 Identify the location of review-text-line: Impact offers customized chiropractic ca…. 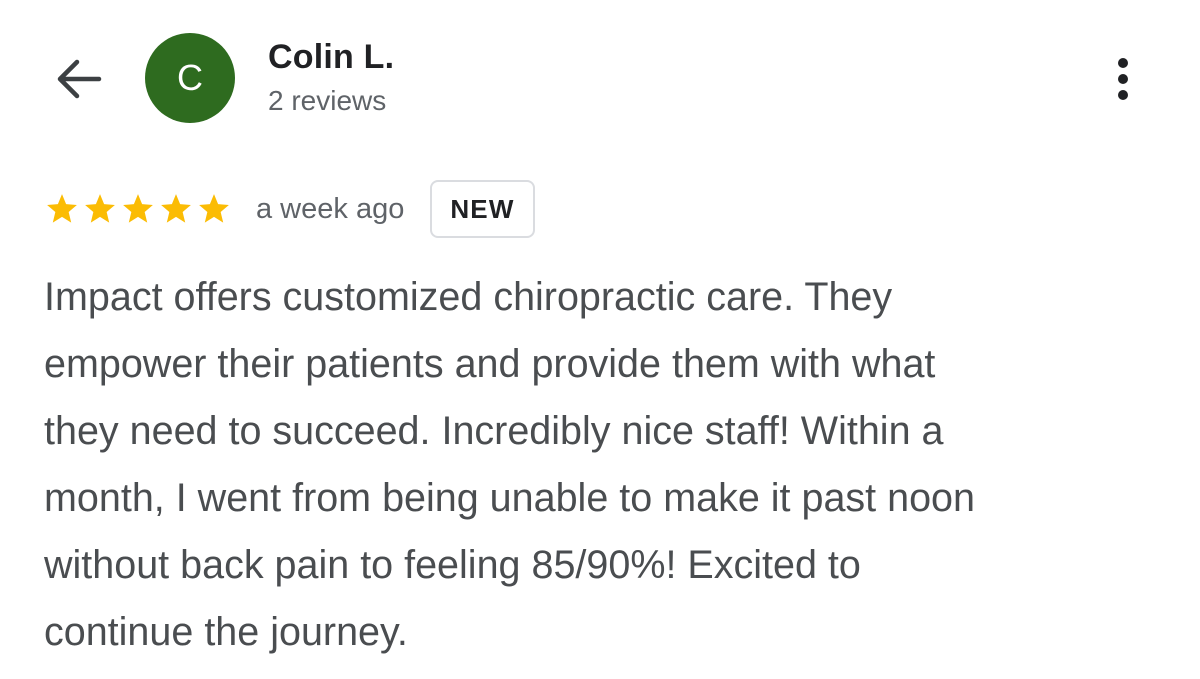
(468, 297).